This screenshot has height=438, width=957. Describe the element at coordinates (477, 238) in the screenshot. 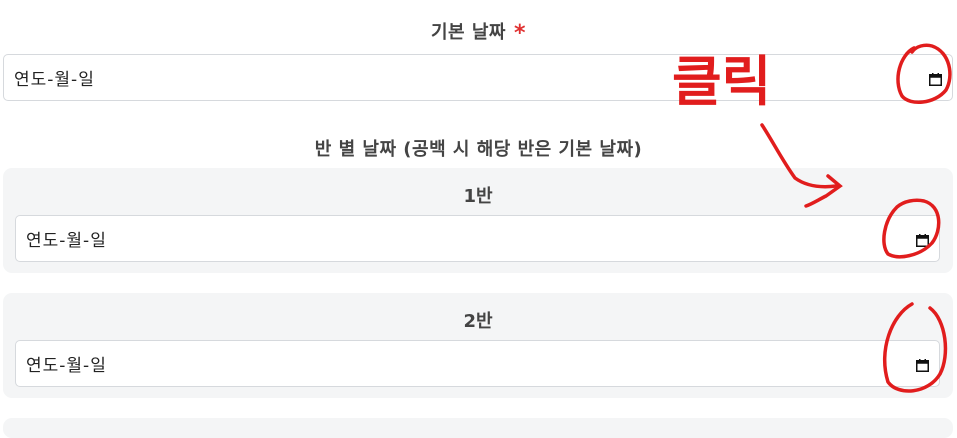

I see `class-1-date-input: 연도-월-일` at that location.